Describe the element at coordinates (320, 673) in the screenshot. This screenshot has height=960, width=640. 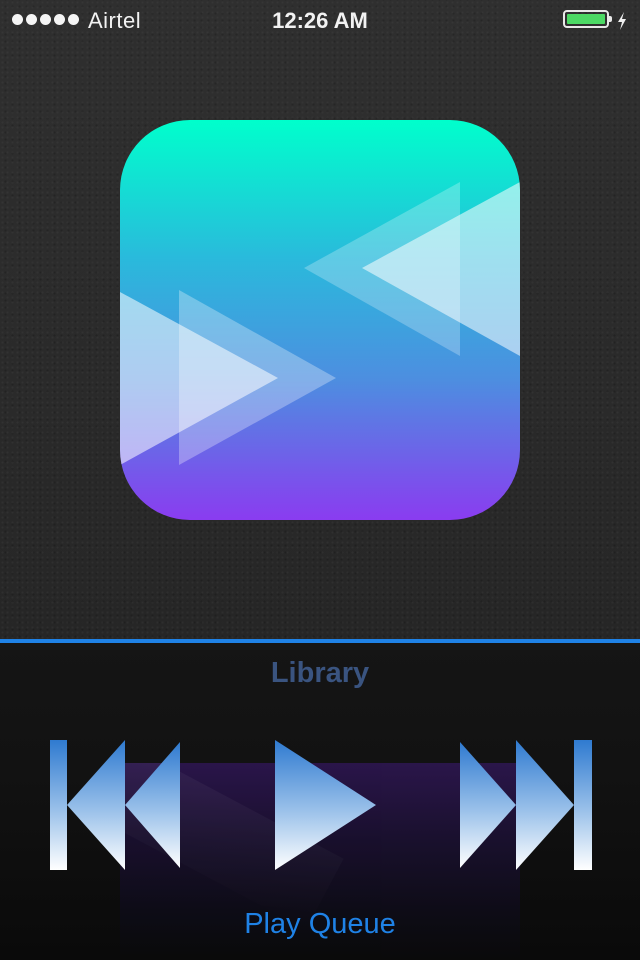
I see `library-button: Library` at that location.